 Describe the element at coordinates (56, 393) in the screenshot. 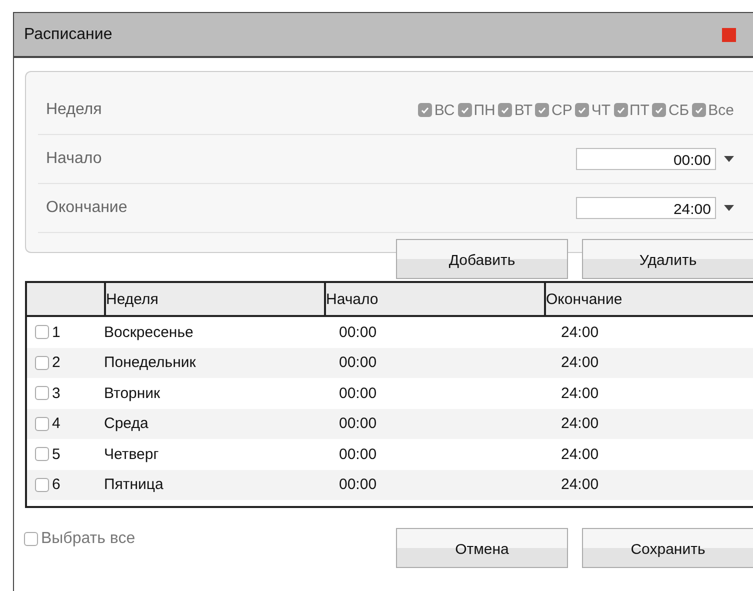

I see `row-number: 3` at that location.